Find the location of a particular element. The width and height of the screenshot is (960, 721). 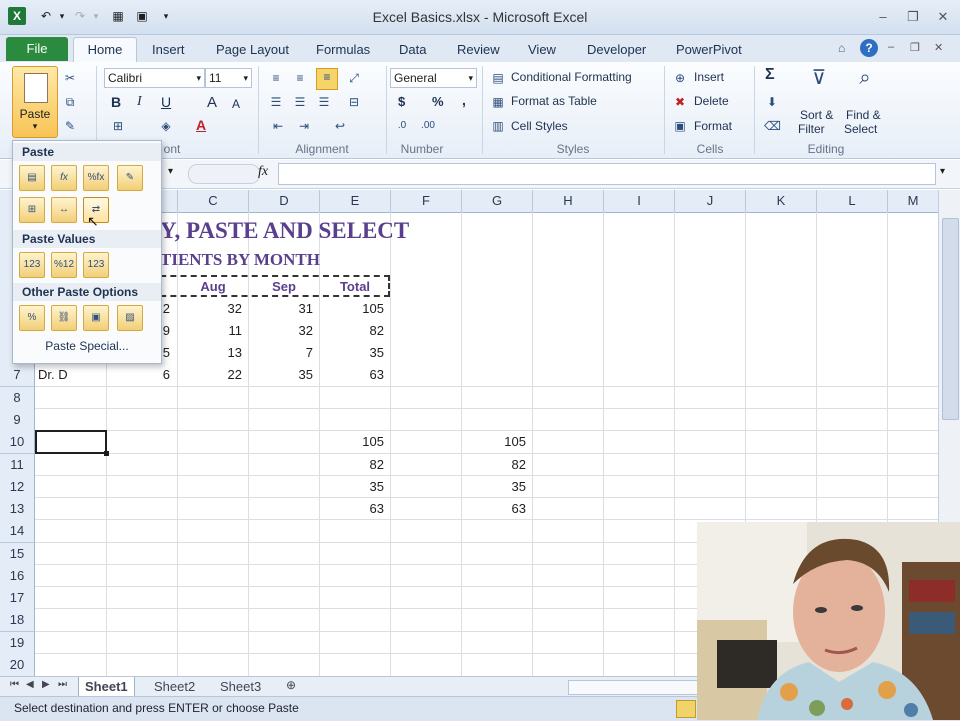

decrease-decimal-icon: .00 is located at coordinates (428, 126).